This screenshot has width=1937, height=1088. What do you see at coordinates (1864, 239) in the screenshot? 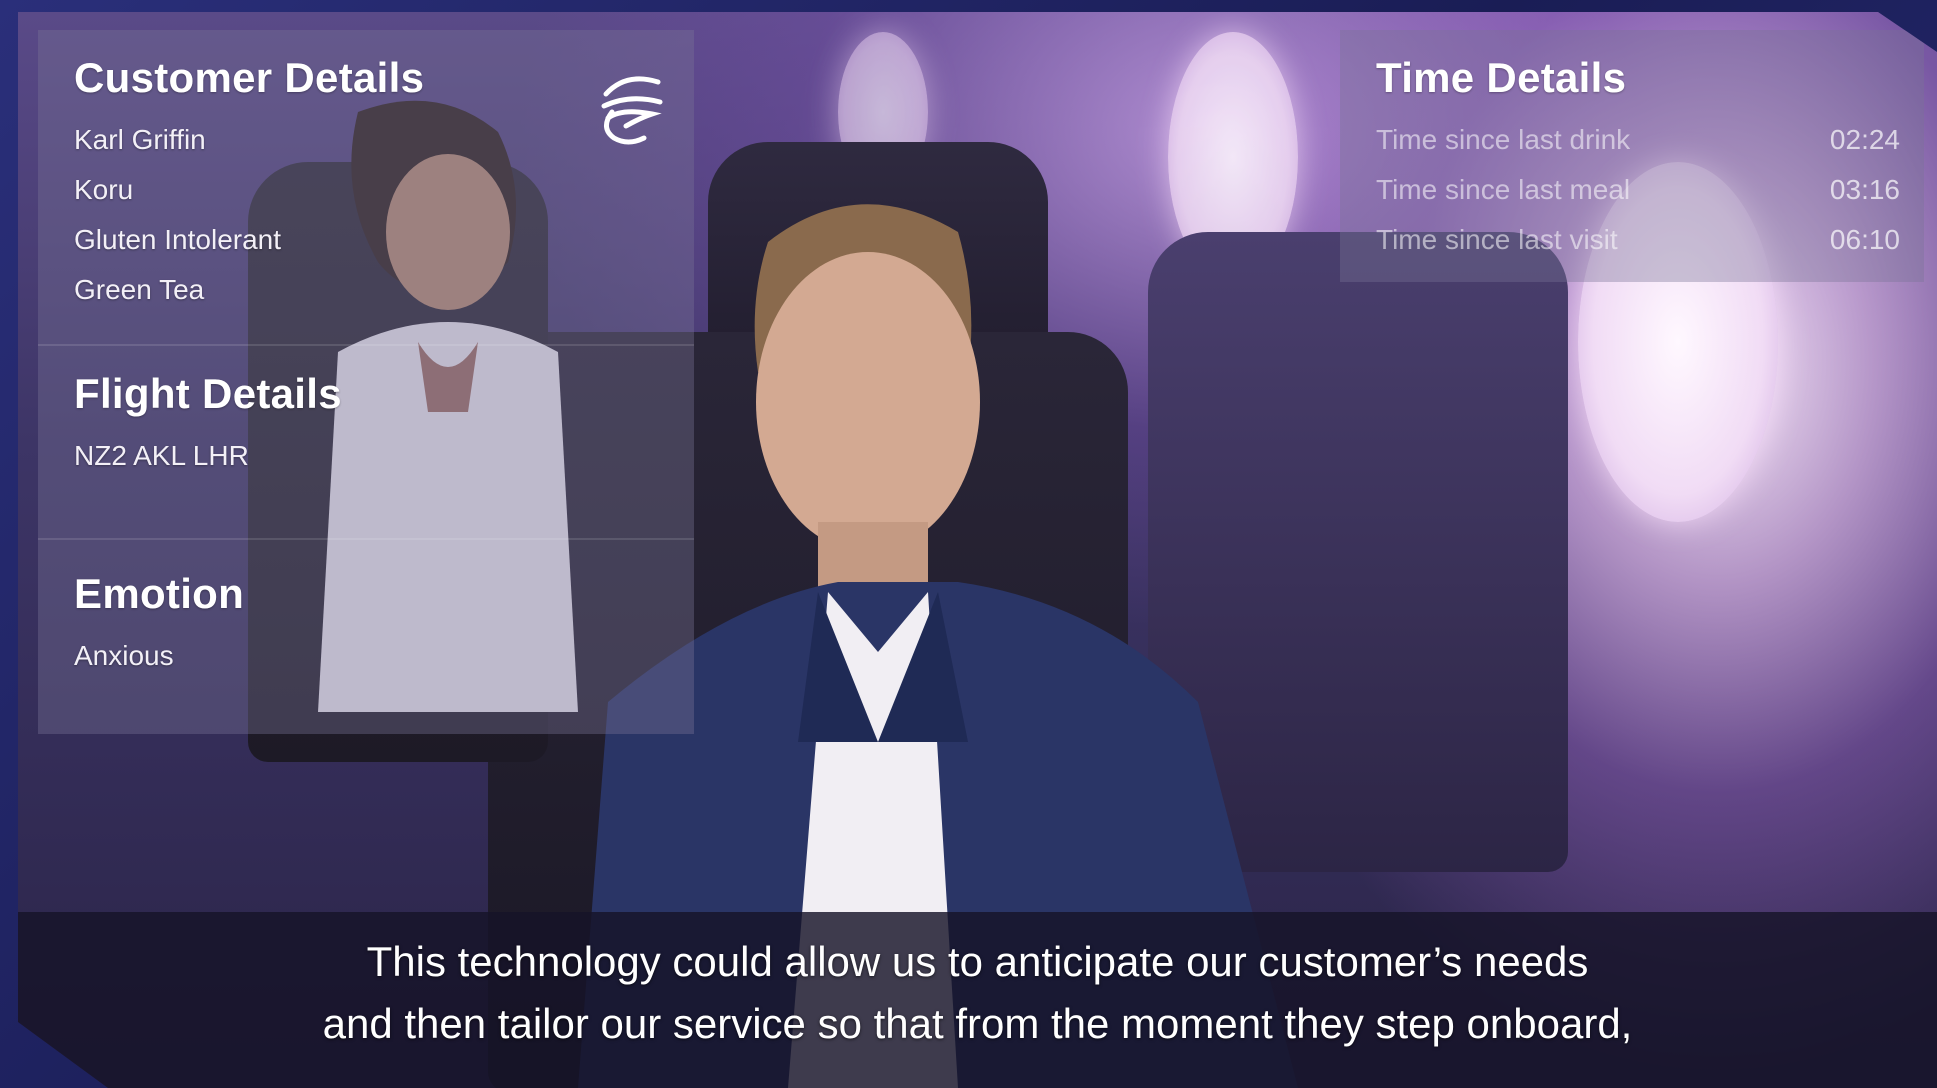
I see `time-row-value: 06:10` at bounding box center [1864, 239].